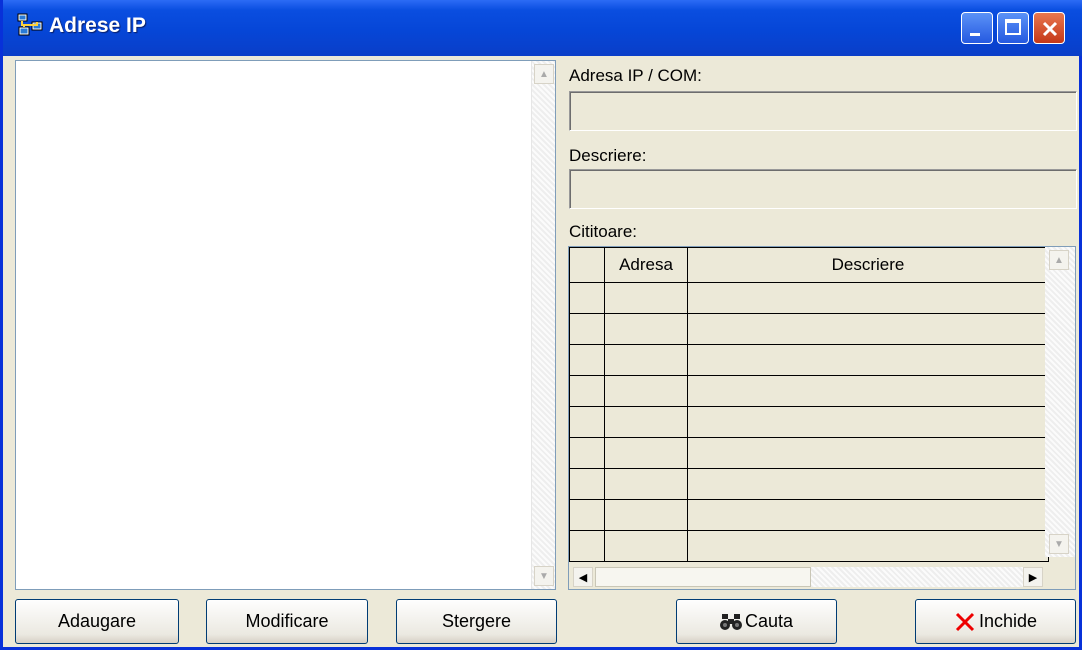 The image size is (1082, 650). What do you see at coordinates (544, 576) in the screenshot?
I see `scroll-down-arrow: ▼` at bounding box center [544, 576].